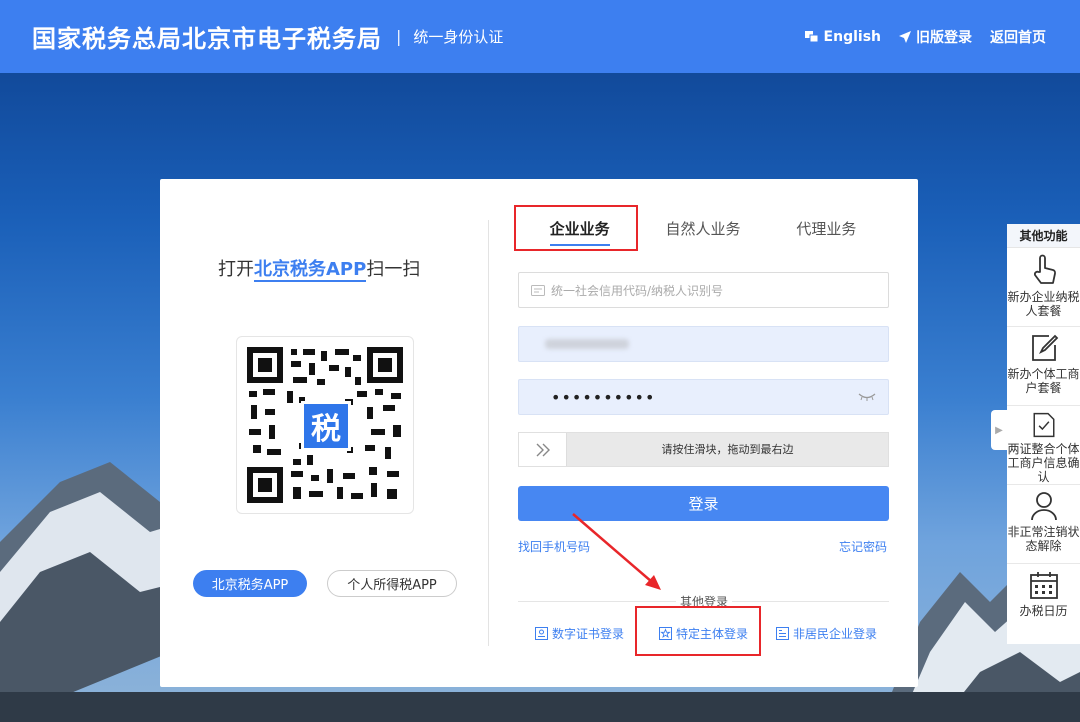 The image size is (1080, 722). What do you see at coordinates (1043, 585) in the screenshot?
I see `calendar-icon` at bounding box center [1043, 585].